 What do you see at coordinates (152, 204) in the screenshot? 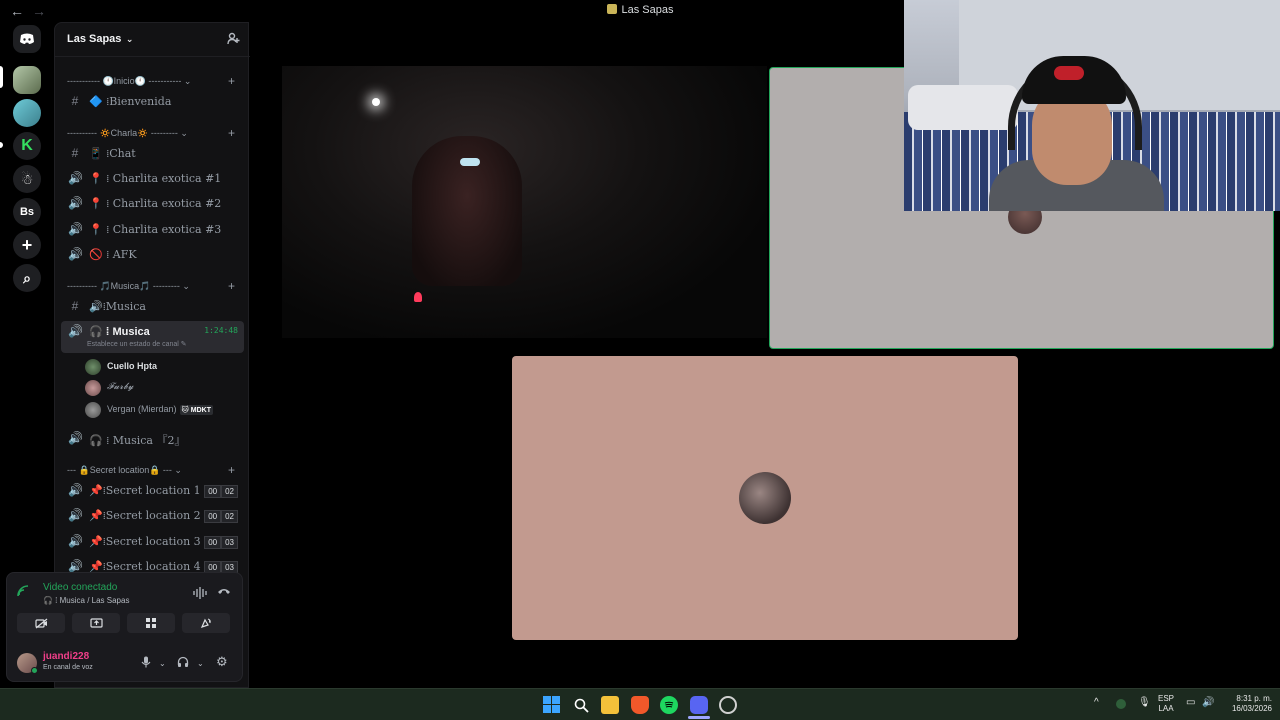
I see `channel-charlita-2: 🔊 📍 ⁞ Charlita exotica #2` at bounding box center [152, 204].